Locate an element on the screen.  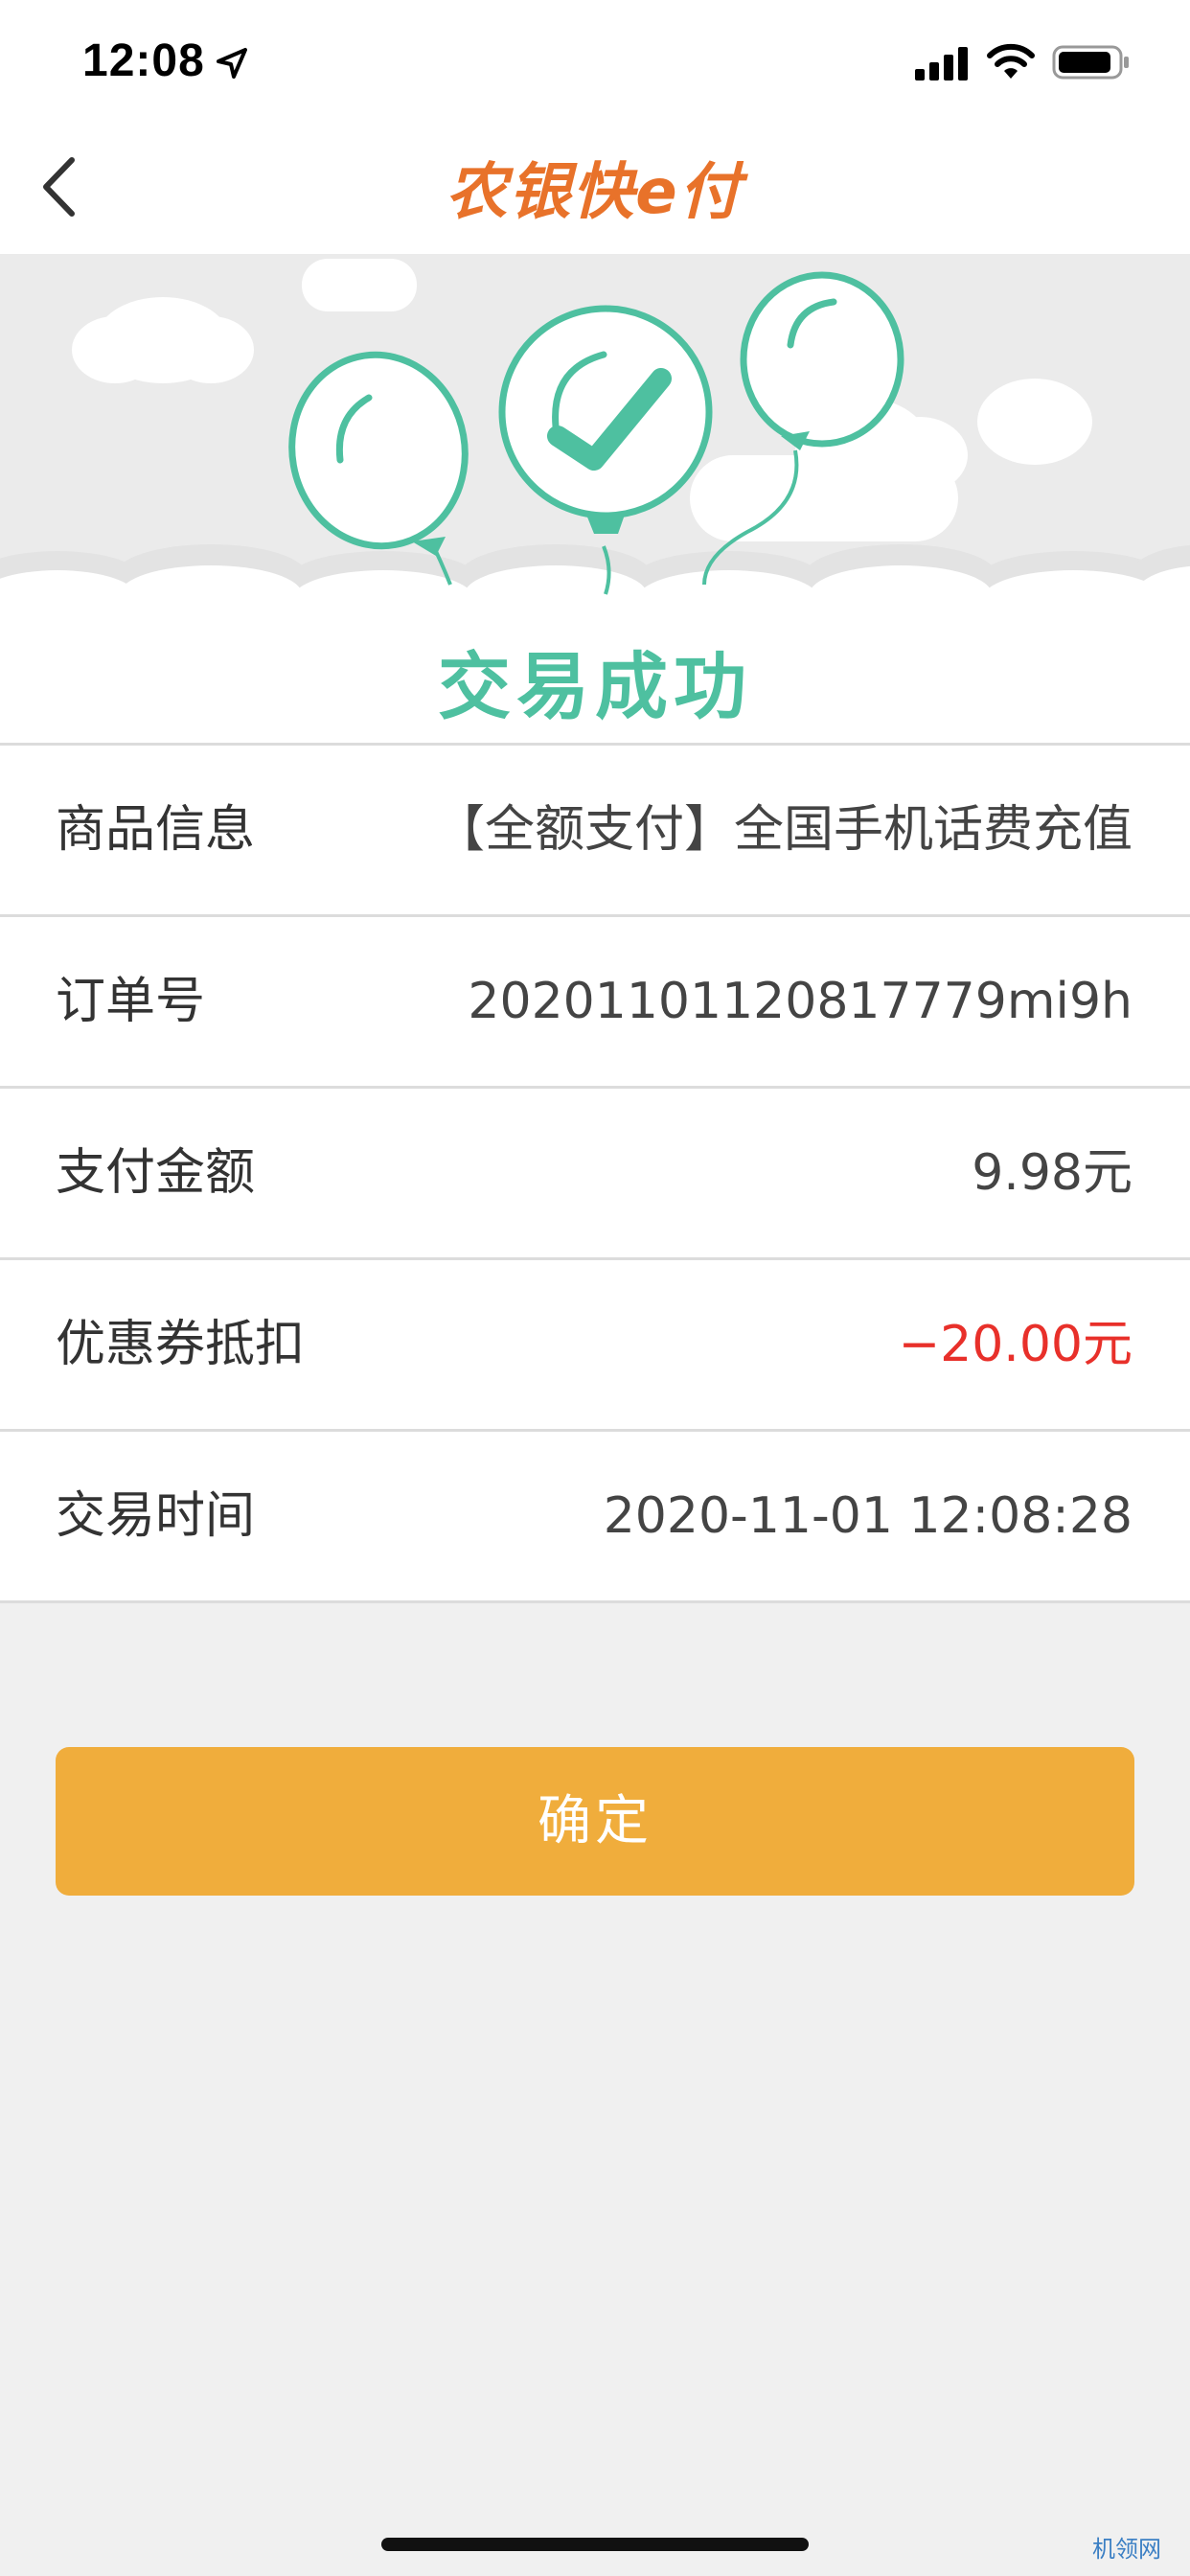
watermark: 机领网 is located at coordinates (1127, 2549).